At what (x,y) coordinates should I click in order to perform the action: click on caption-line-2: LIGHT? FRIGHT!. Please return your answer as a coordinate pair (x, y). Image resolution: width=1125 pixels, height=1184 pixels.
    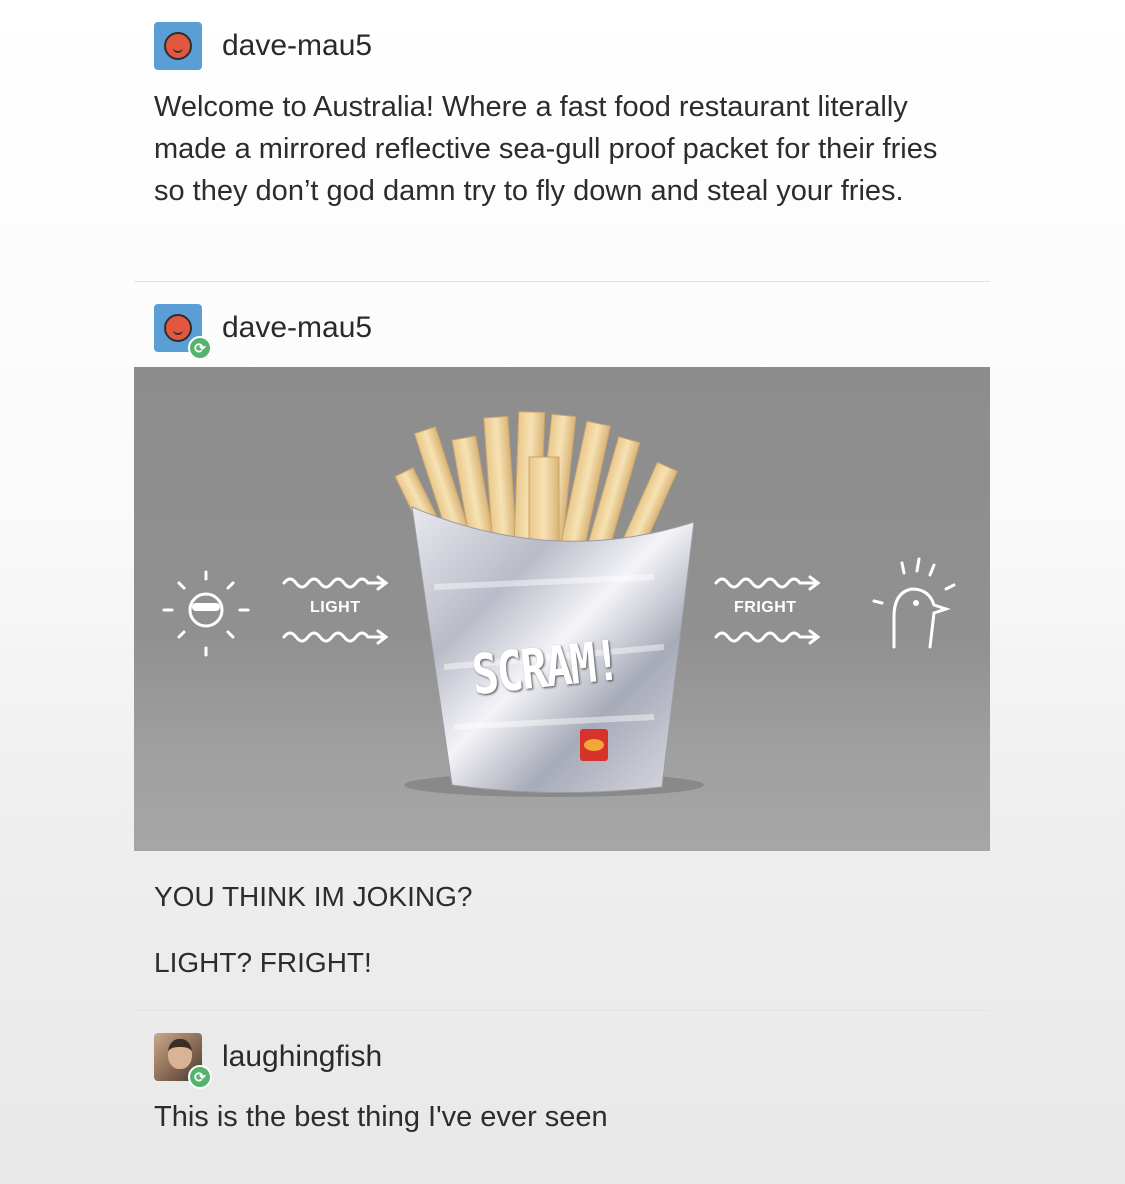
    Looking at the image, I should click on (263, 962).